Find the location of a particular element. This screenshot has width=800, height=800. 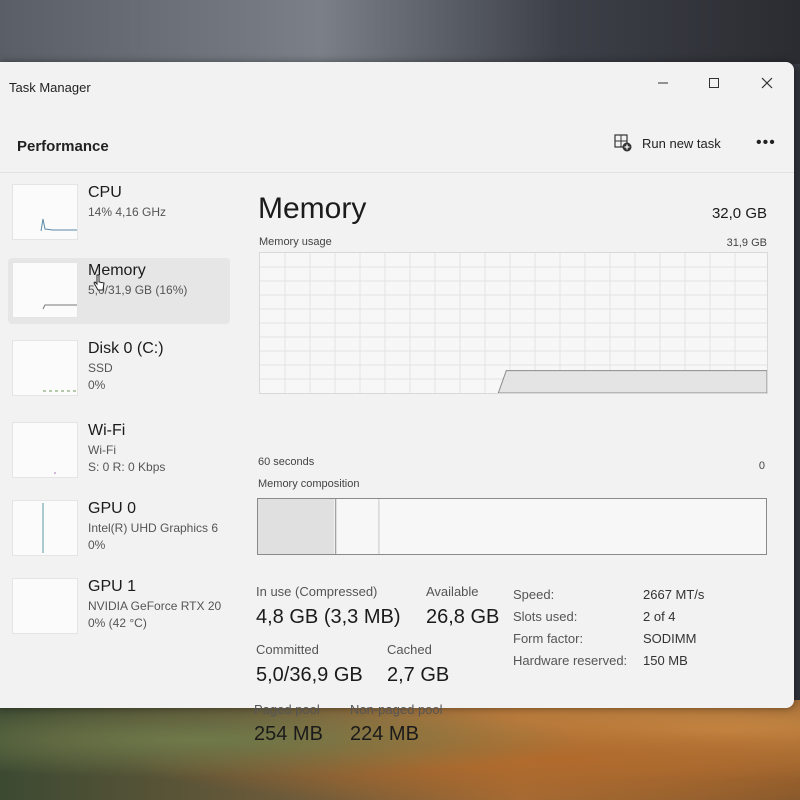

sidebar-item-name: Disk 0 (C:) is located at coordinates (126, 348).